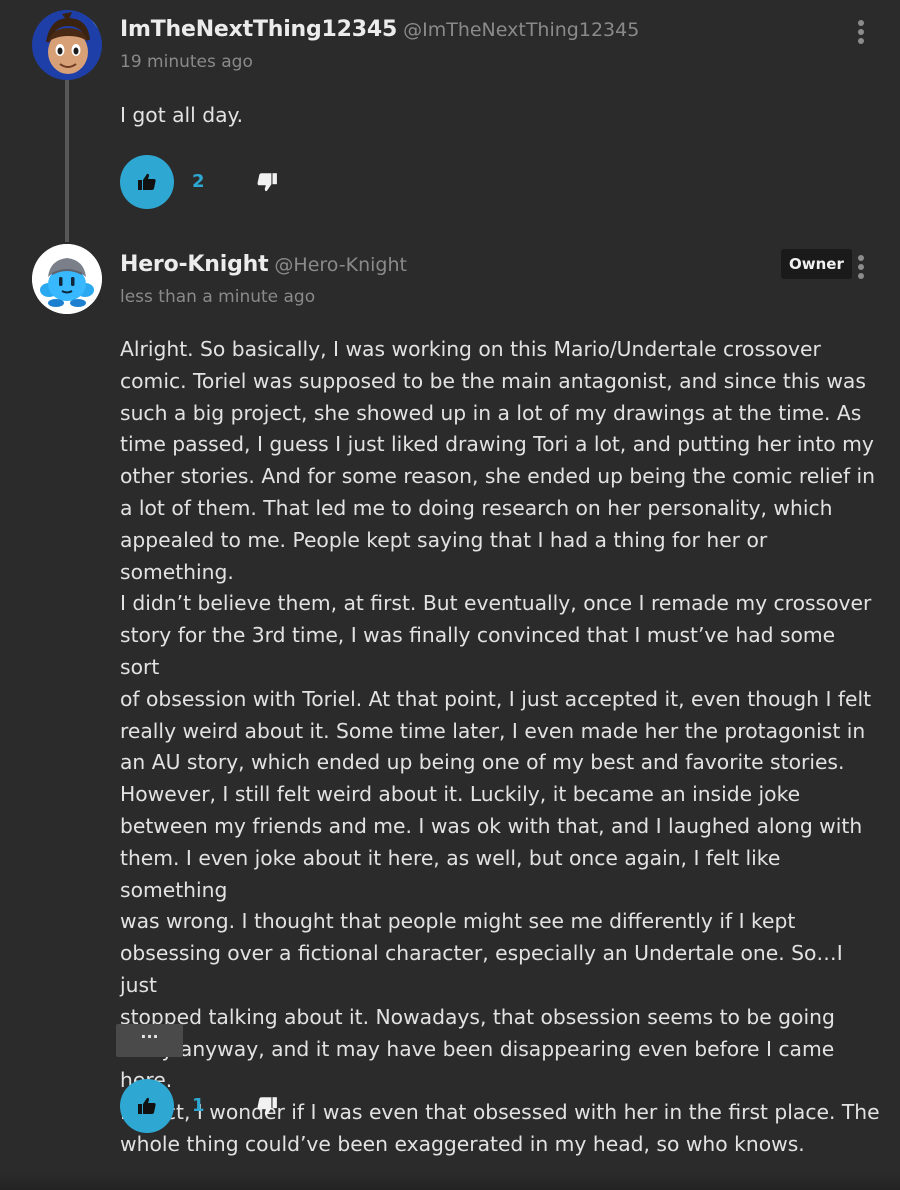  What do you see at coordinates (218, 297) in the screenshot?
I see `comment-timestamp: less than a minute ago` at bounding box center [218, 297].